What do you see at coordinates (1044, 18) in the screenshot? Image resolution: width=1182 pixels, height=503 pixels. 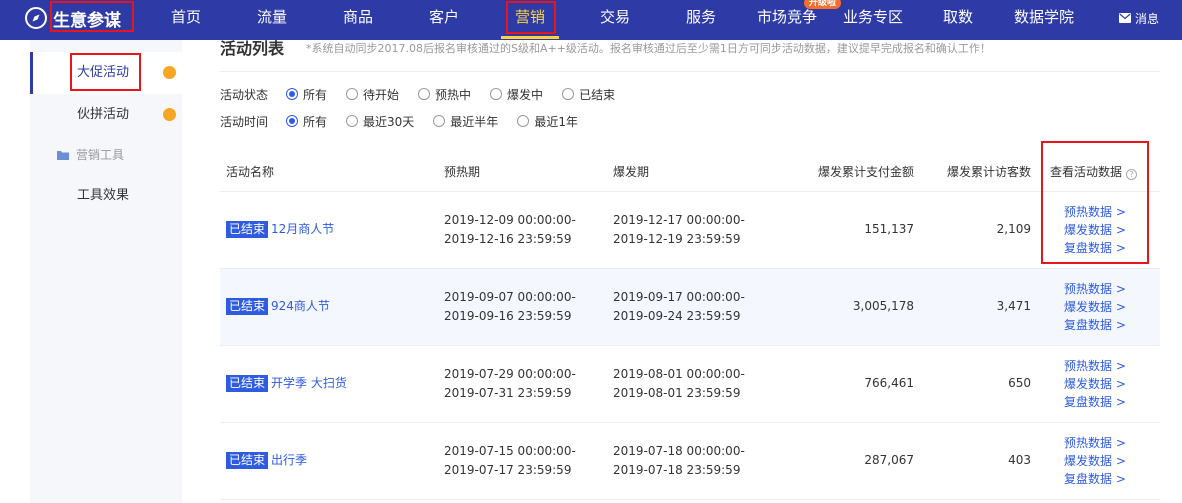 I see `nav-data-academy: 数据学院` at bounding box center [1044, 18].